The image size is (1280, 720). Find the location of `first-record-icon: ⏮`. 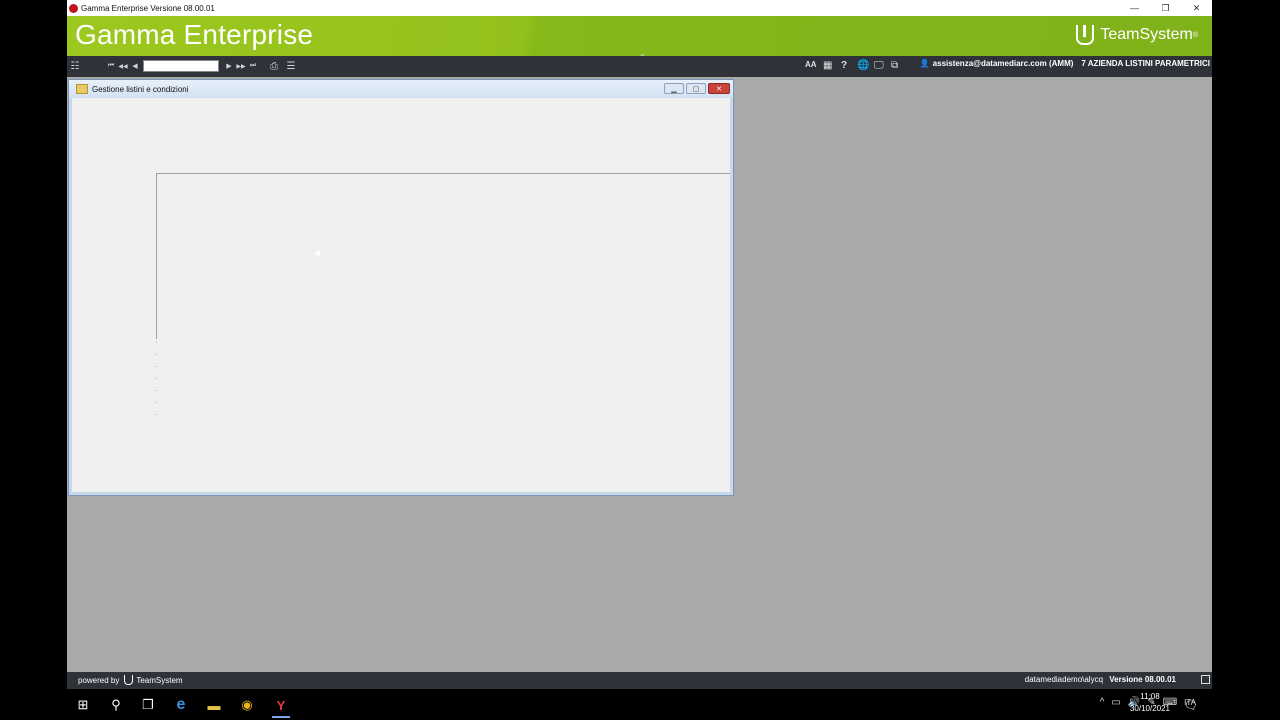

first-record-icon: ⏮ is located at coordinates (111, 66).